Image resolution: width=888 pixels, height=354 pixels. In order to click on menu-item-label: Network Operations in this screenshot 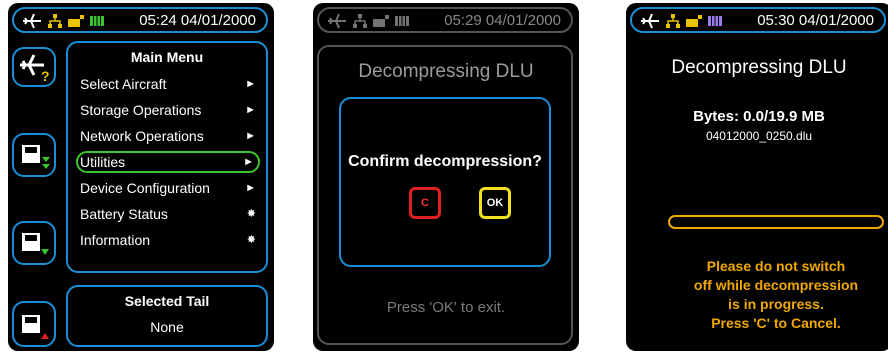, I will do `click(142, 136)`.